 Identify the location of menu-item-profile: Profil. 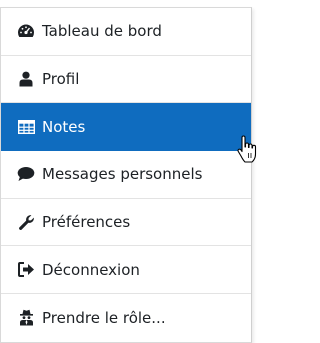
(126, 80).